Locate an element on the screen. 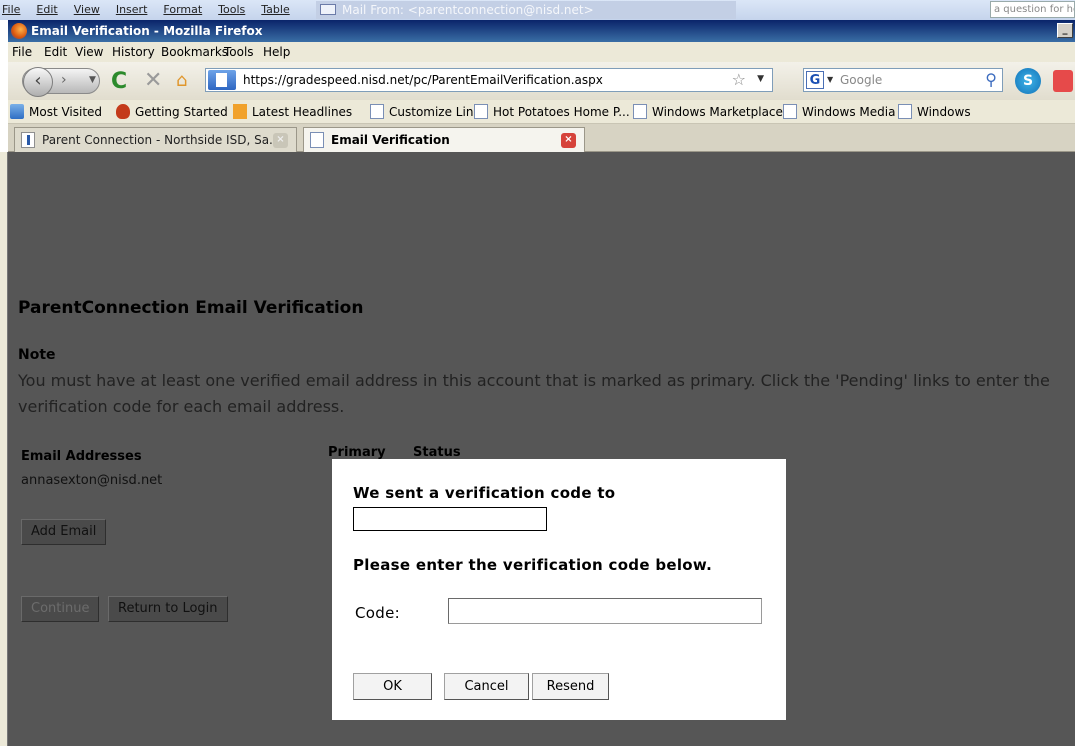 The image size is (1075, 746). bookmark-label: Getting Started is located at coordinates (181, 111).